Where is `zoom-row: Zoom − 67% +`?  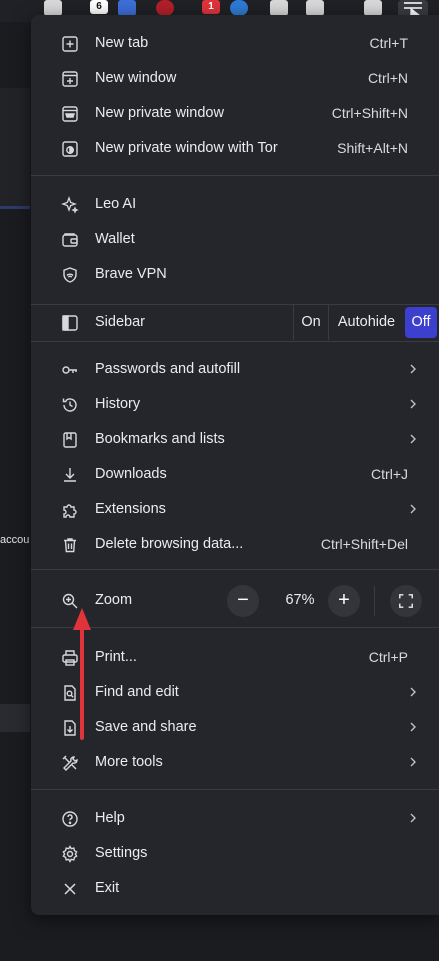 zoom-row: Zoom − 67% + is located at coordinates (235, 600).